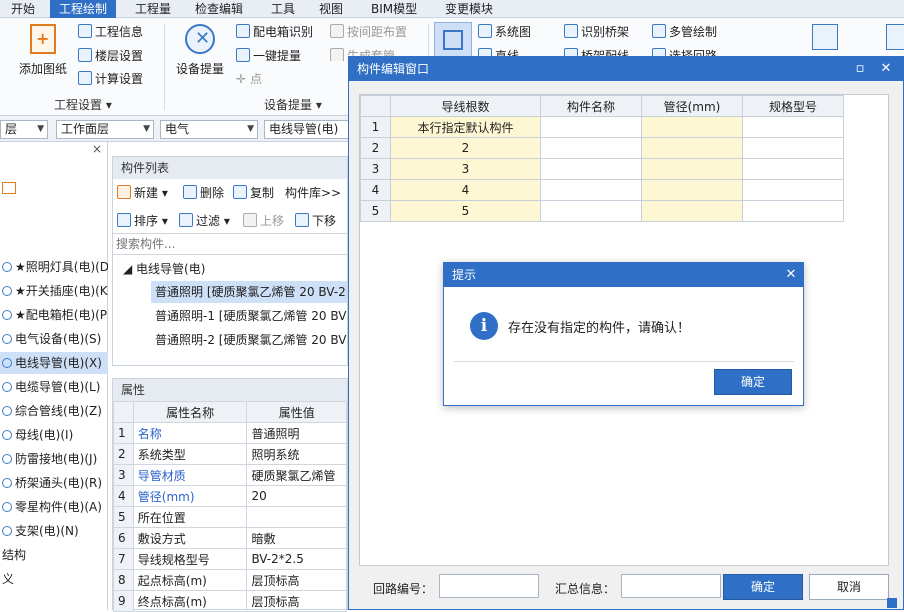 Image resolution: width=904 pixels, height=612 pixels. I want to click on property-row: 5 所在位置, so click(230, 517).